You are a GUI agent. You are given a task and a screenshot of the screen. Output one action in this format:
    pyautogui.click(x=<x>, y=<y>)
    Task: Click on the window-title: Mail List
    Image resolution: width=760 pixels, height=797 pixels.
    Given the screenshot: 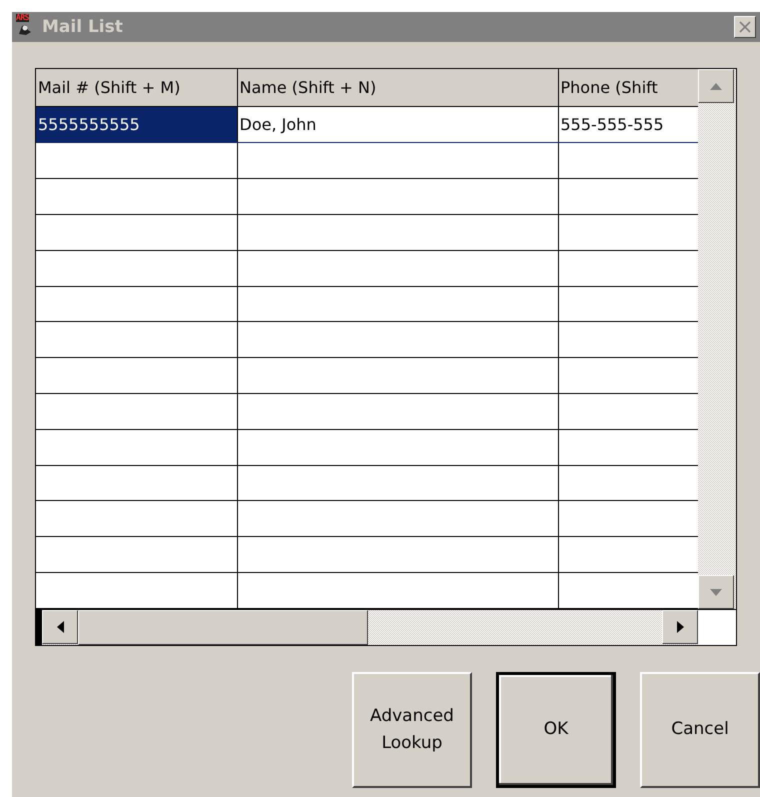 What is the action you would take?
    pyautogui.click(x=83, y=27)
    